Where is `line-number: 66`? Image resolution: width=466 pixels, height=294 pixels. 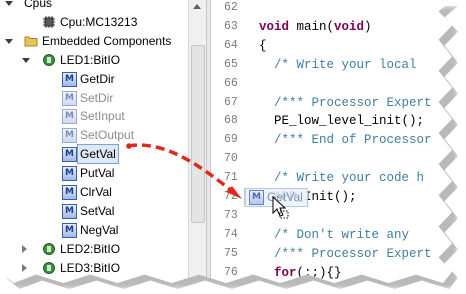
line-number: 66 is located at coordinates (231, 83).